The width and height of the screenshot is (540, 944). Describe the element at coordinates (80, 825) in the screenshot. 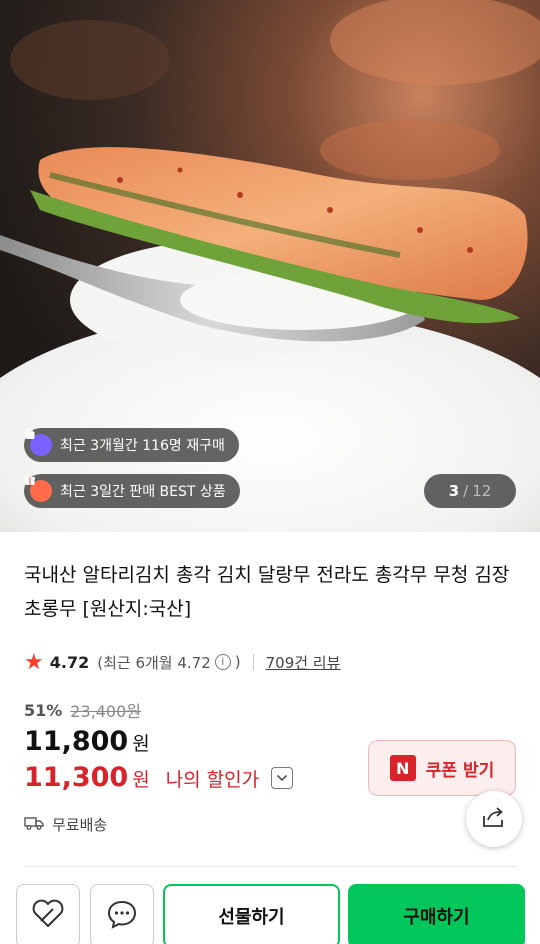

I see `shipping-text: 무료배송` at that location.